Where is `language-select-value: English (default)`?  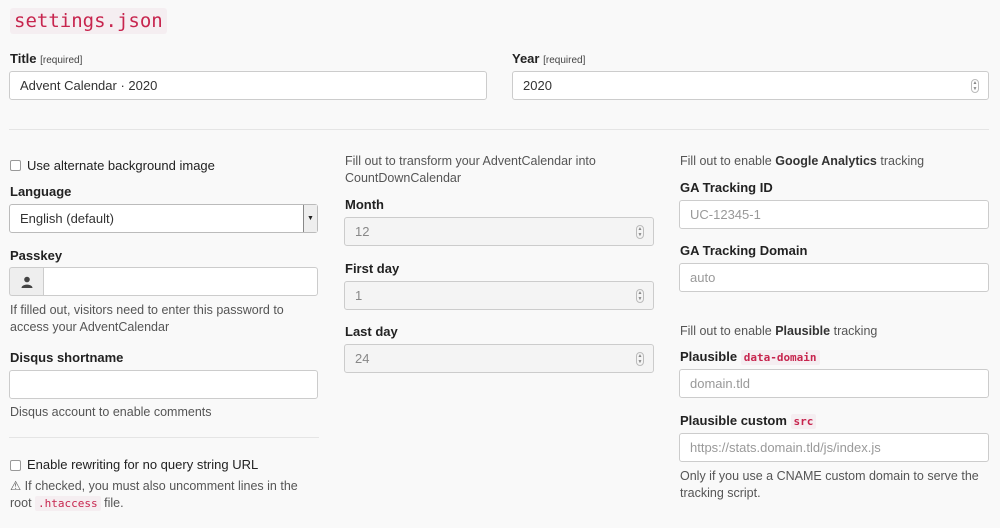
language-select-value: English (default) is located at coordinates (67, 218).